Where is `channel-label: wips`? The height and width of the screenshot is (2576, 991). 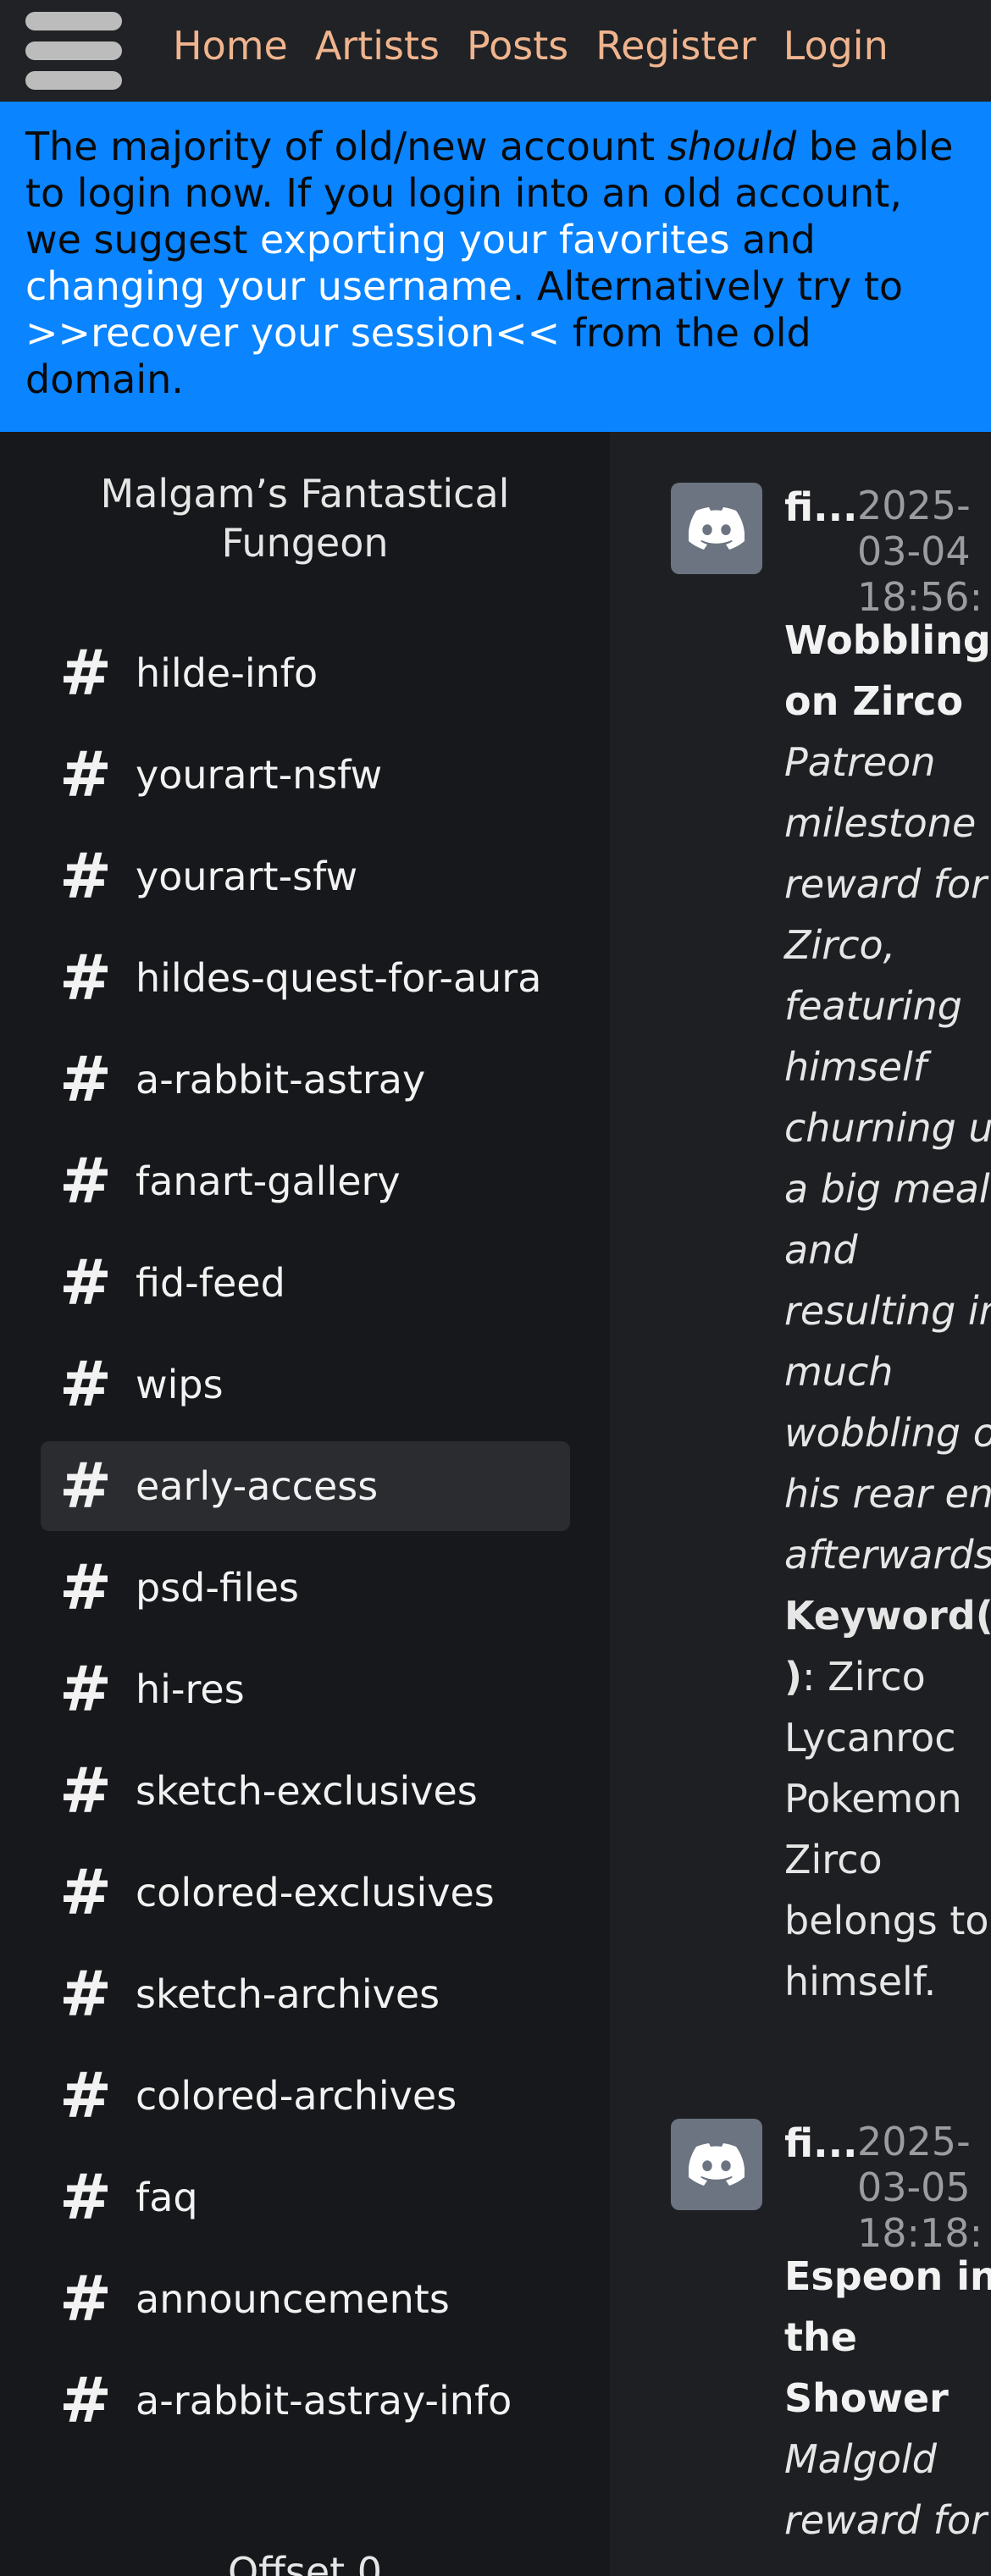
channel-label: wips is located at coordinates (180, 1384).